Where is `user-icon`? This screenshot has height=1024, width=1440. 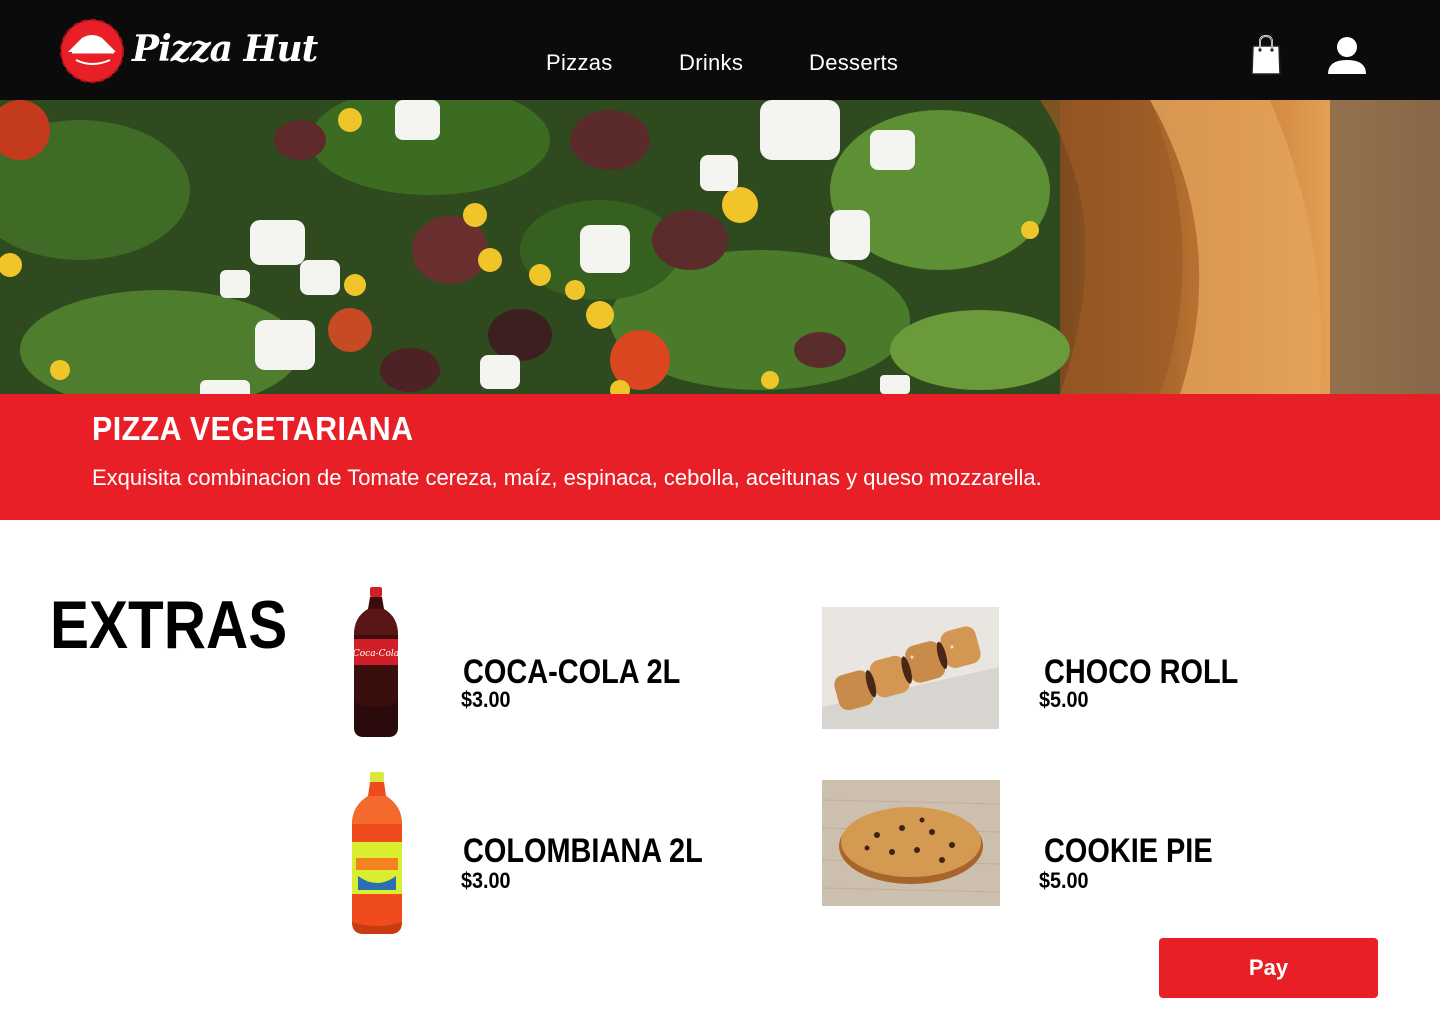 user-icon is located at coordinates (1347, 56).